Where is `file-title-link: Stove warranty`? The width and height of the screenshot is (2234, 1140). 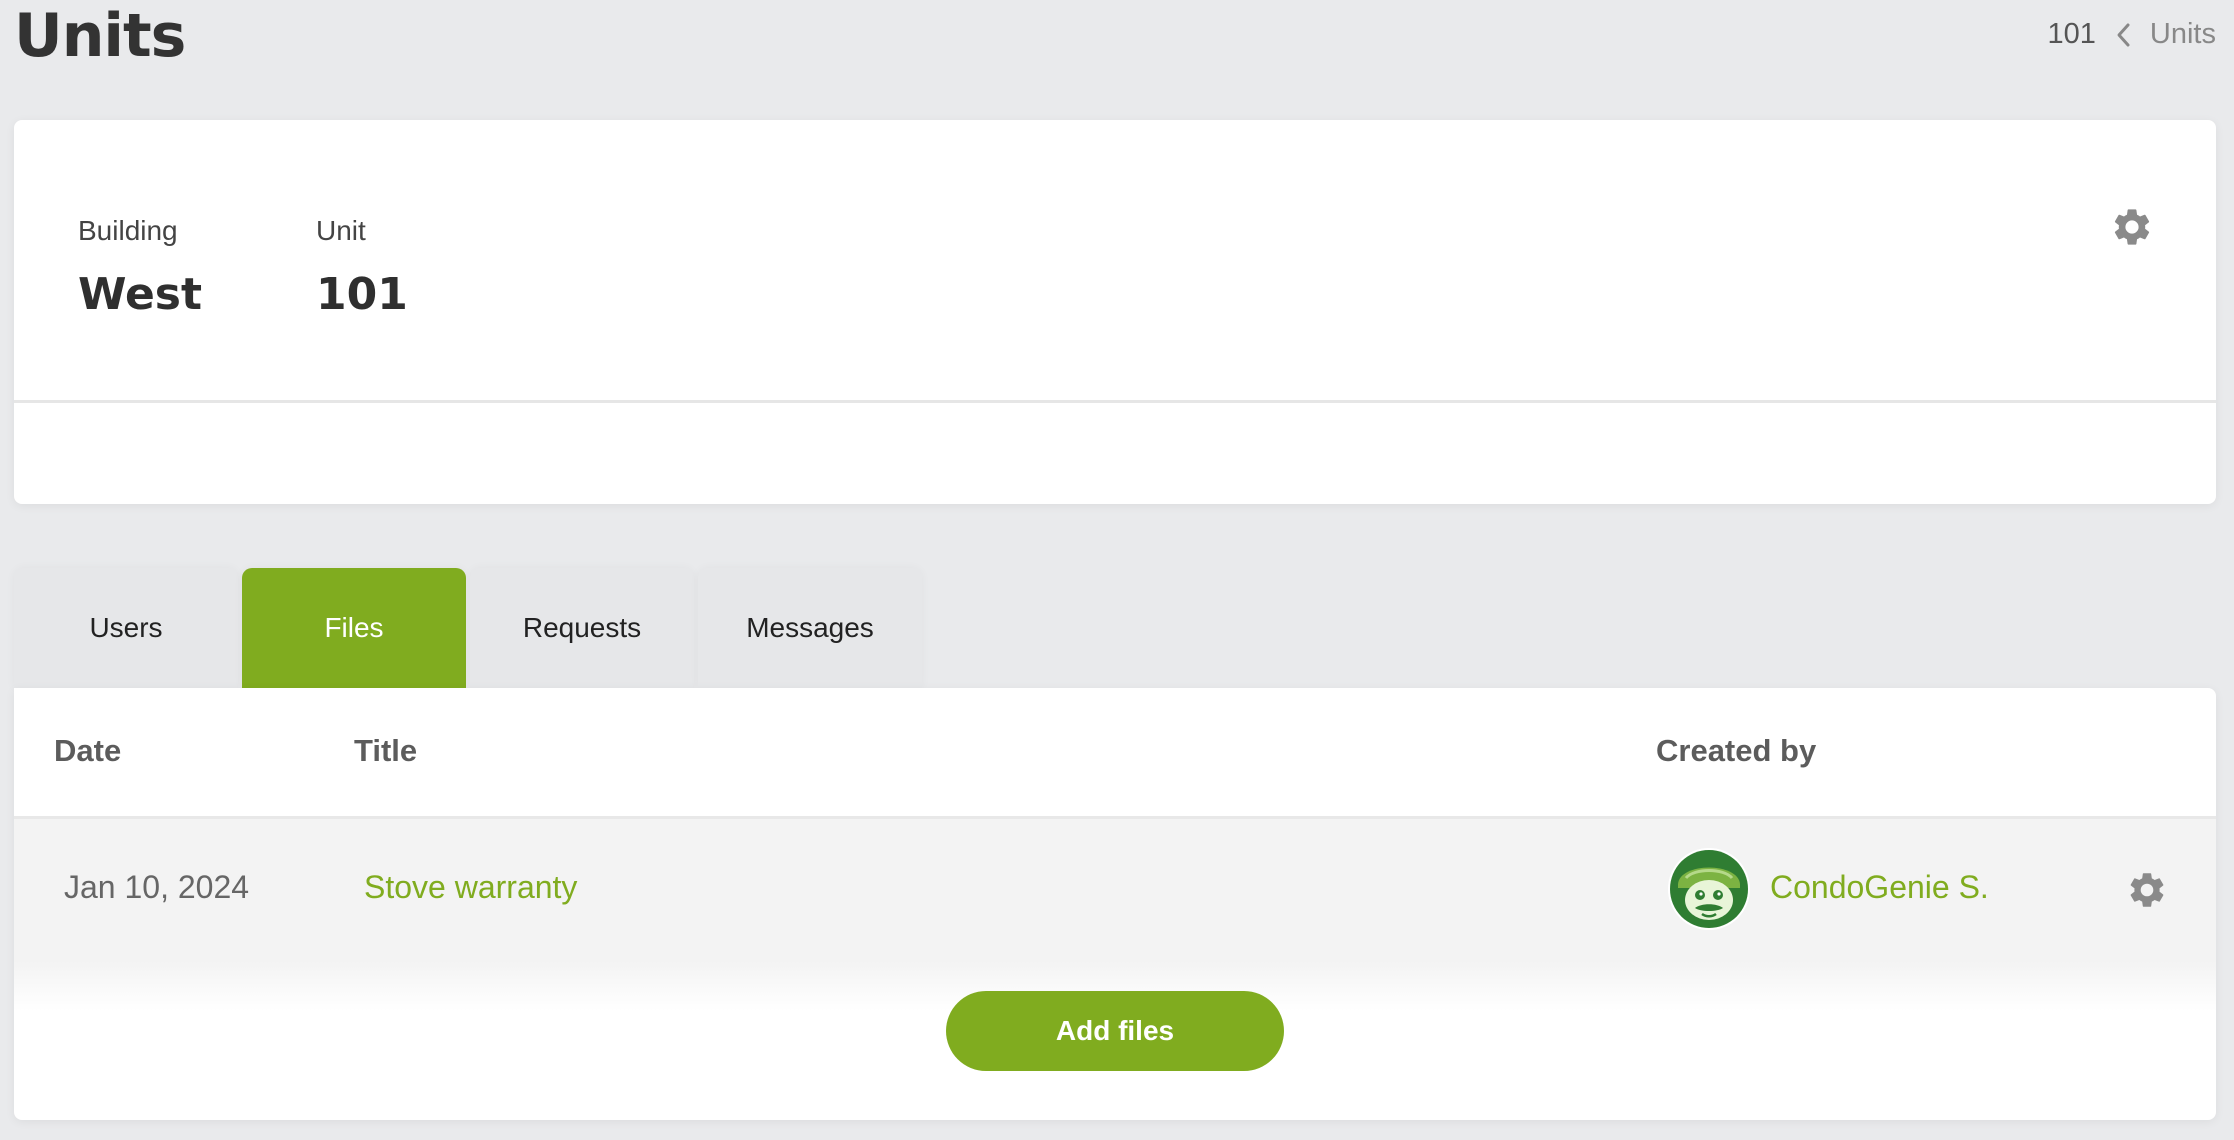 file-title-link: Stove warranty is located at coordinates (470, 887).